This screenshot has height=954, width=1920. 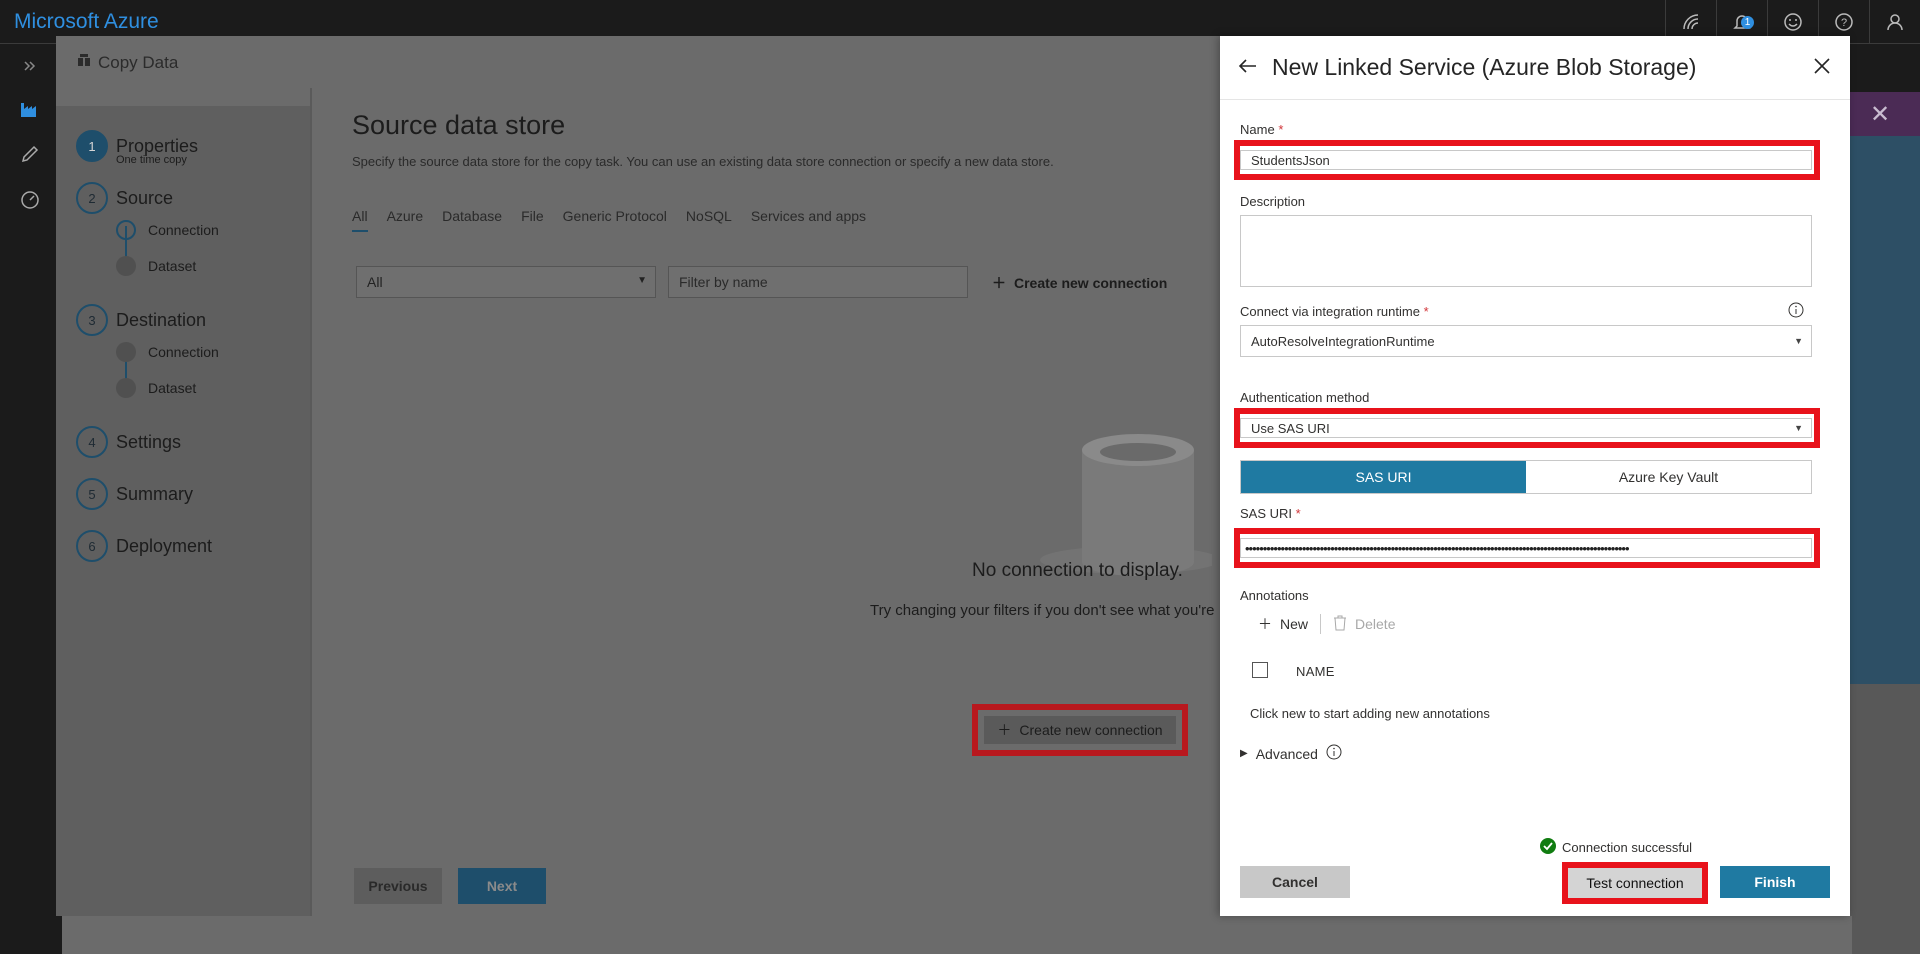 I want to click on expand-chevrons-icon, so click(x=30, y=66).